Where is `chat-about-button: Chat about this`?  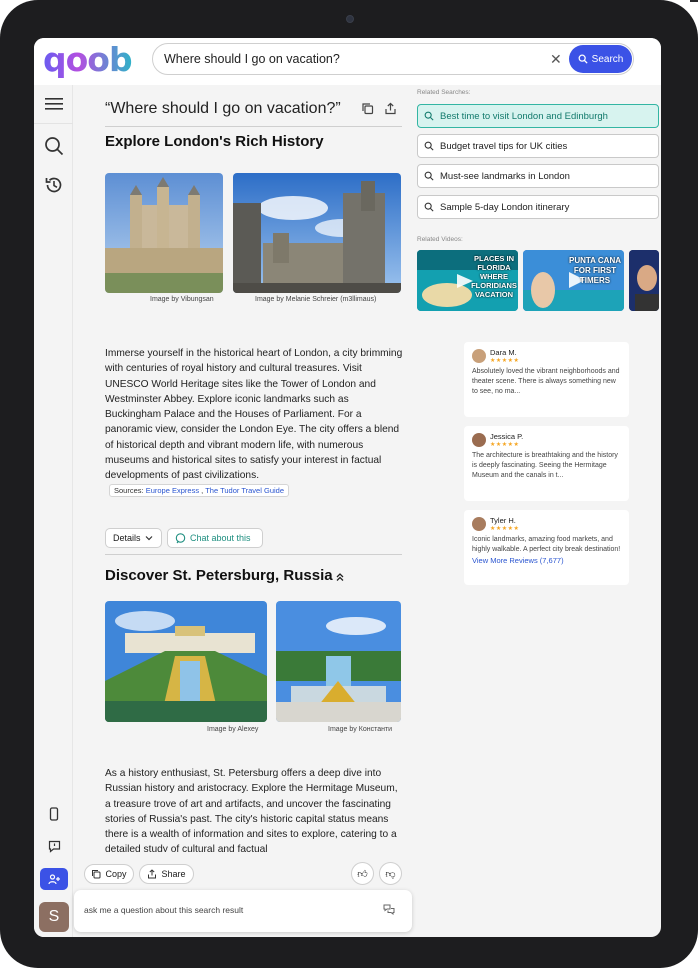
chat-about-button: Chat about this is located at coordinates (215, 538).